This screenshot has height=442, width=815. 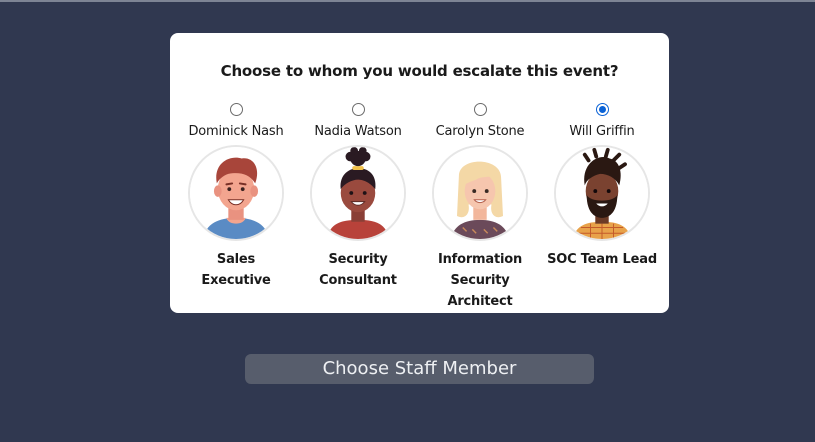 I want to click on staff-role: Sales Executive, so click(x=236, y=270).